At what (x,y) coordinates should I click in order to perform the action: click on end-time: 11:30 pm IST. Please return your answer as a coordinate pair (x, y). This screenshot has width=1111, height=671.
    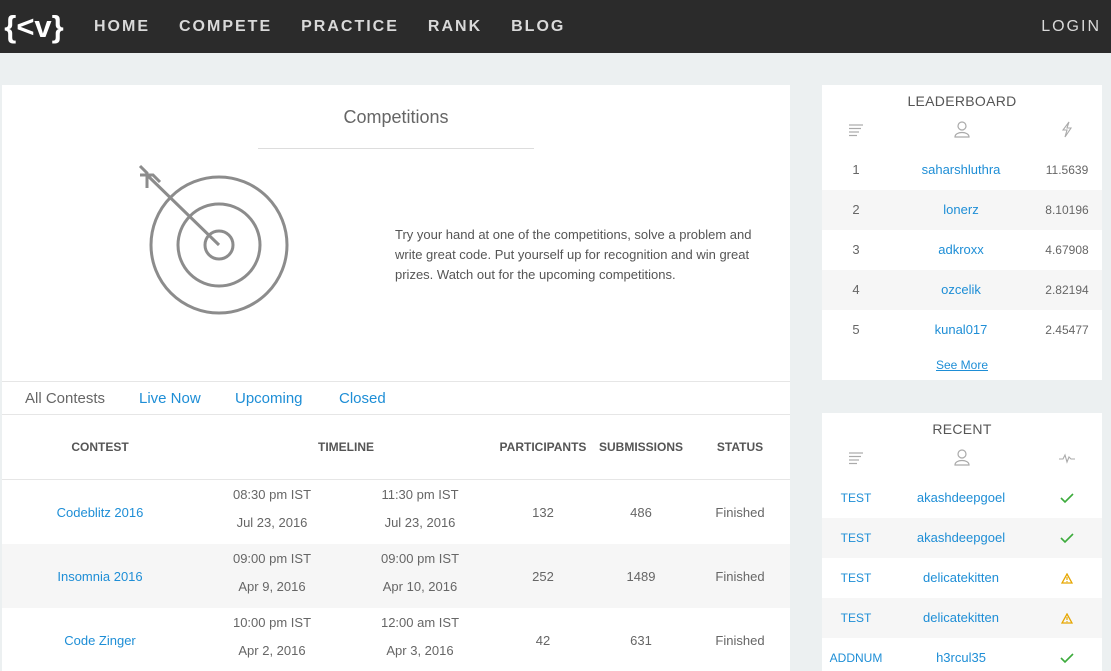
    Looking at the image, I should click on (420, 494).